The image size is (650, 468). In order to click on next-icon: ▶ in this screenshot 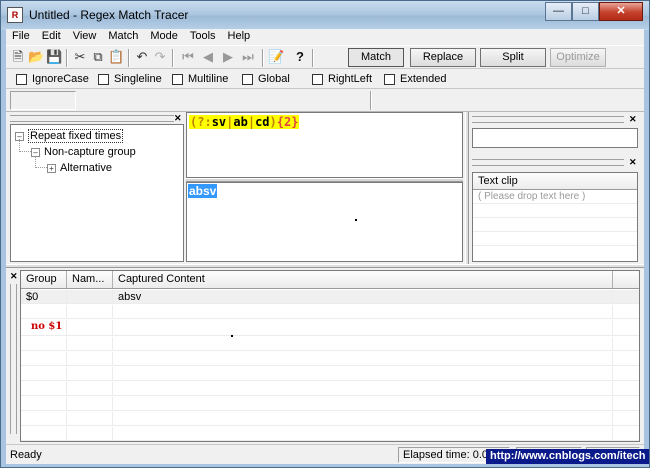, I will do `click(228, 57)`.